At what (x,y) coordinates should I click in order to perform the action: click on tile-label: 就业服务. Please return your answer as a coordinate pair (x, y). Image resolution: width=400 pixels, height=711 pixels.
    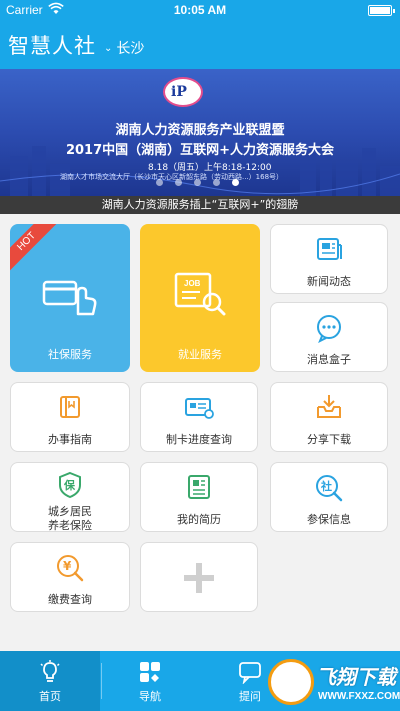
    Looking at the image, I should click on (200, 354).